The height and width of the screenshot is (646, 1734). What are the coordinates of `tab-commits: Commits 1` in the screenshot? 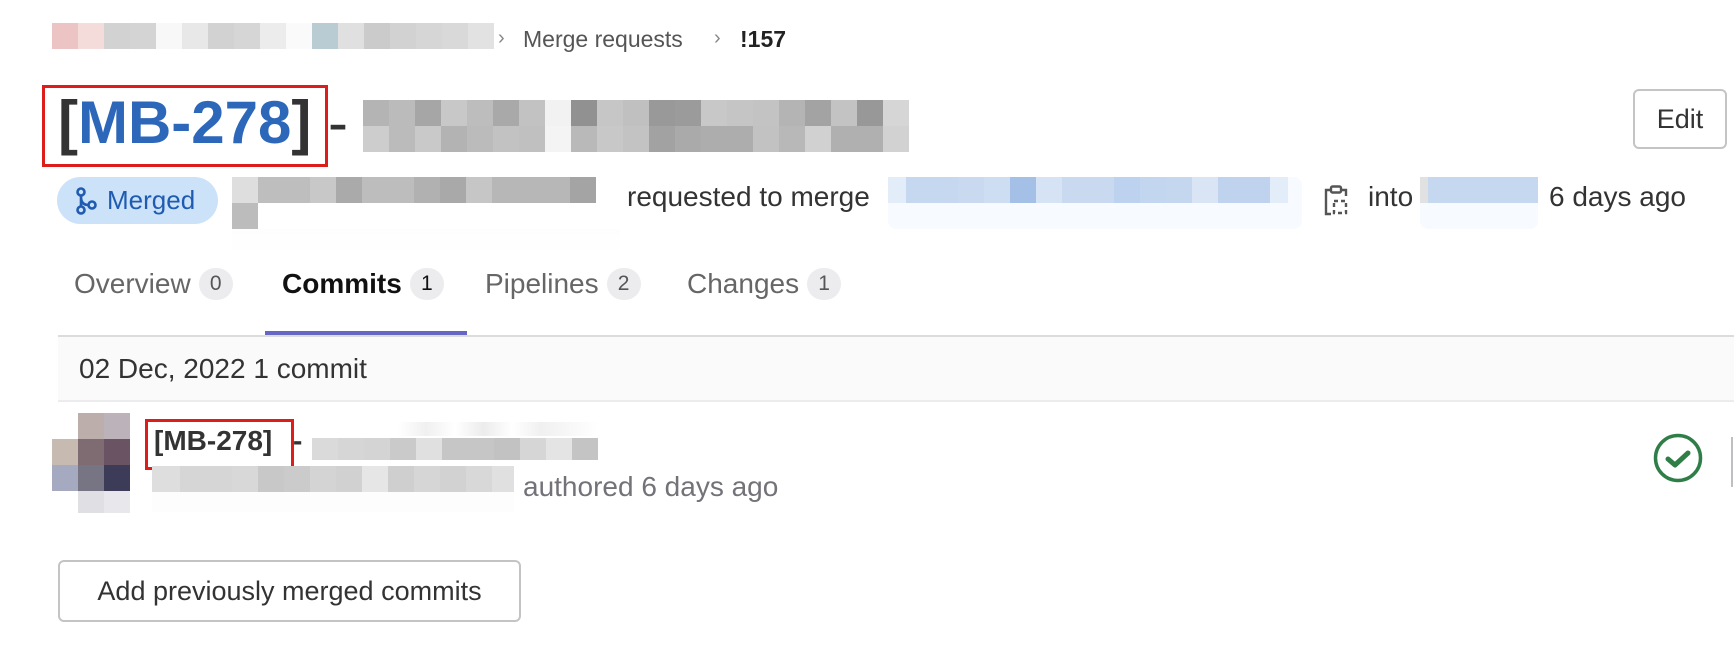 It's located at (363, 284).